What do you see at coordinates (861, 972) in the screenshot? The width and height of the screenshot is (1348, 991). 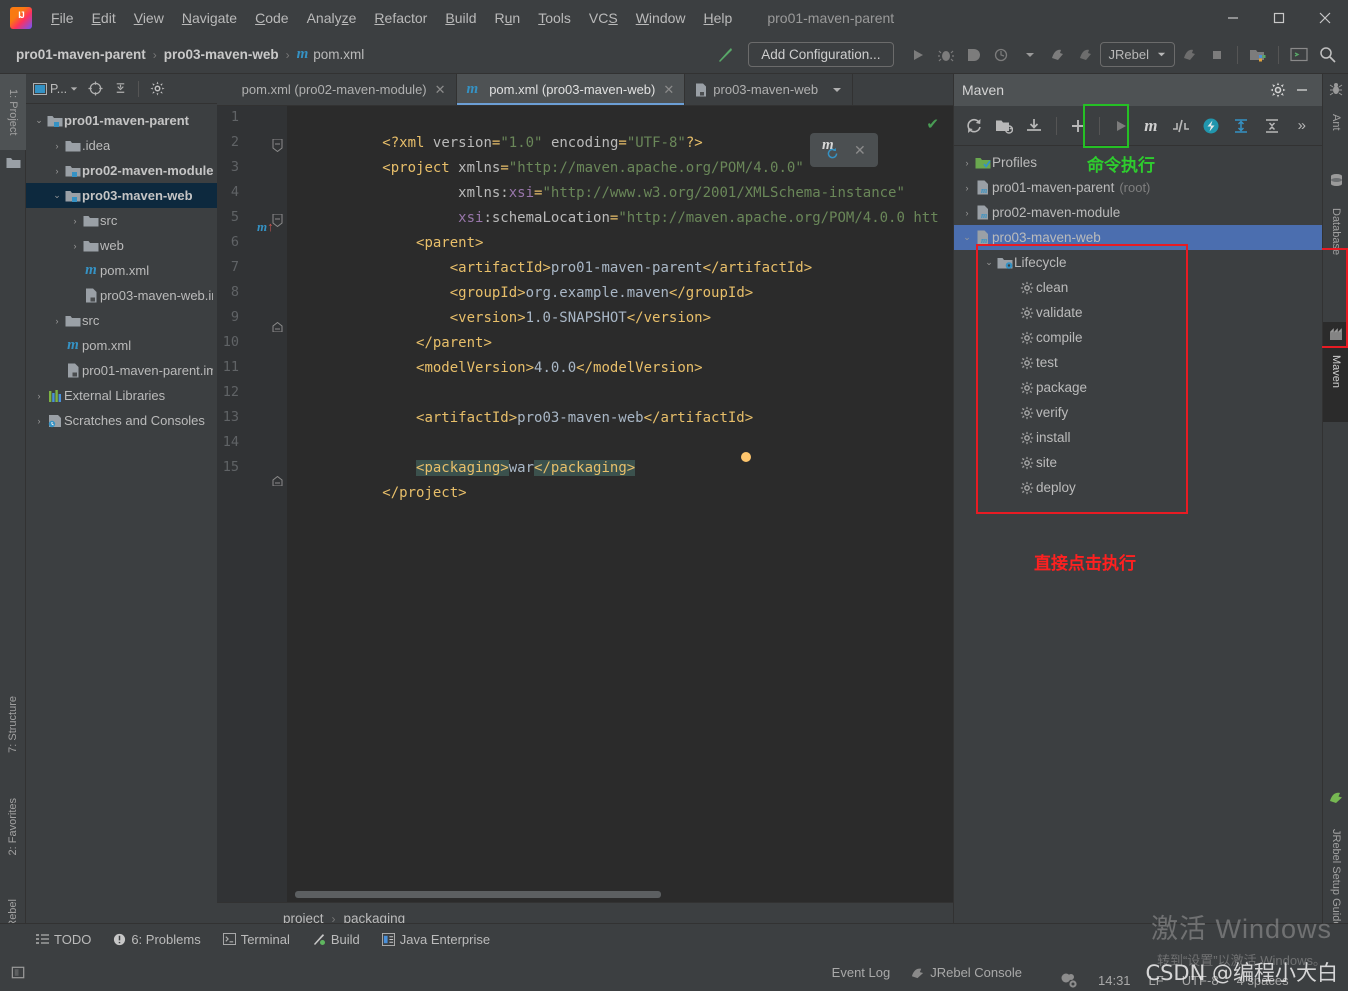 I see `status-event-log: Event Log` at bounding box center [861, 972].